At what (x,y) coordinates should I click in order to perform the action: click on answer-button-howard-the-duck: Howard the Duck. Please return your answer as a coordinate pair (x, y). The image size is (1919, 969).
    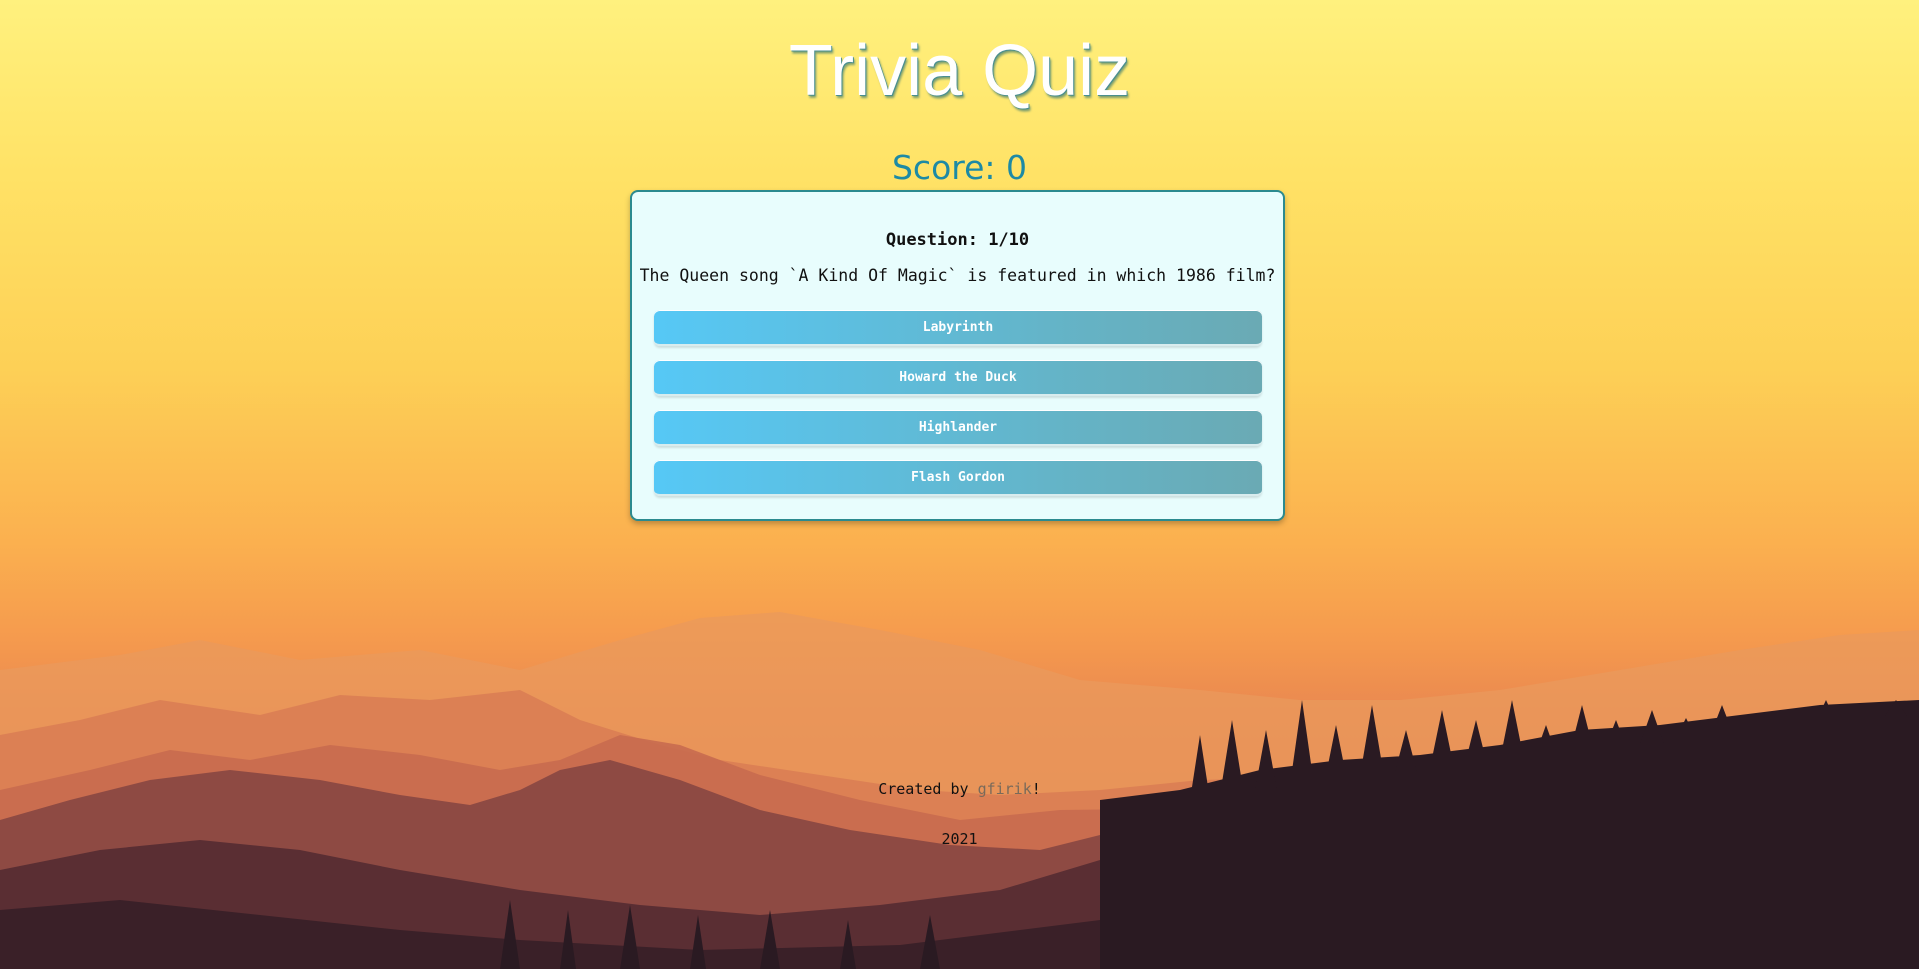
    Looking at the image, I should click on (958, 378).